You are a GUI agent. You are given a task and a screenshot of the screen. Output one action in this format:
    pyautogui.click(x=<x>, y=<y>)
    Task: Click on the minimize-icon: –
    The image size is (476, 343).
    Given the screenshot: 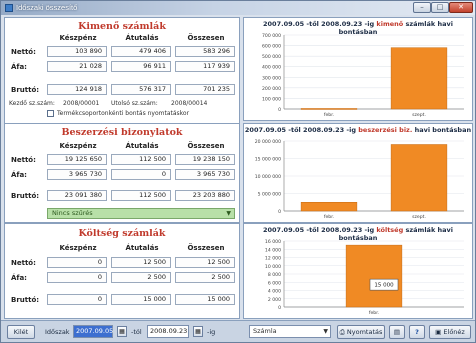 What is the action you would take?
    pyautogui.click(x=422, y=7)
    